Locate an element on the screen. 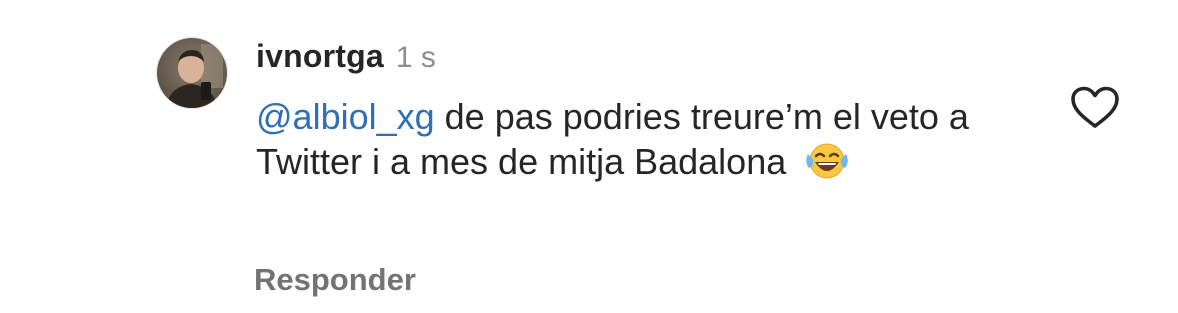 The image size is (1178, 313). mention-link: @albiol_xg is located at coordinates (345, 116).